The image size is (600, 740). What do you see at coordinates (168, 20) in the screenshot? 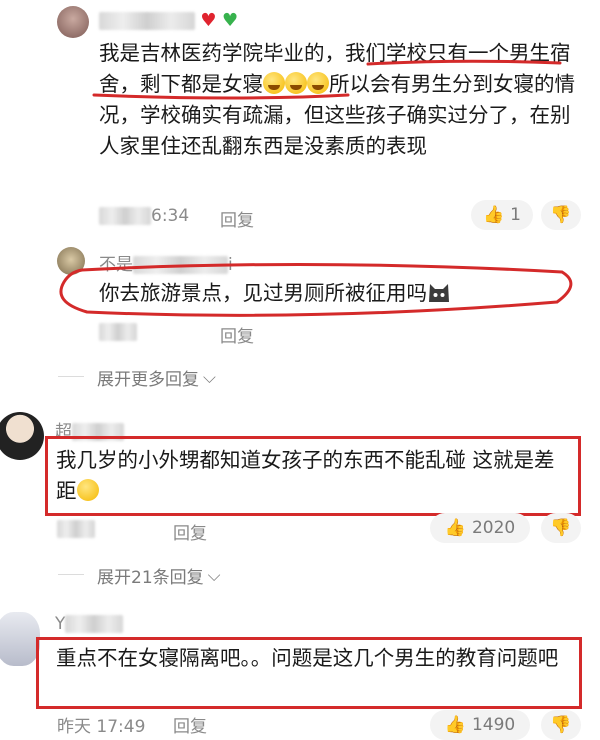
I see `username: ♥ ♥` at bounding box center [168, 20].